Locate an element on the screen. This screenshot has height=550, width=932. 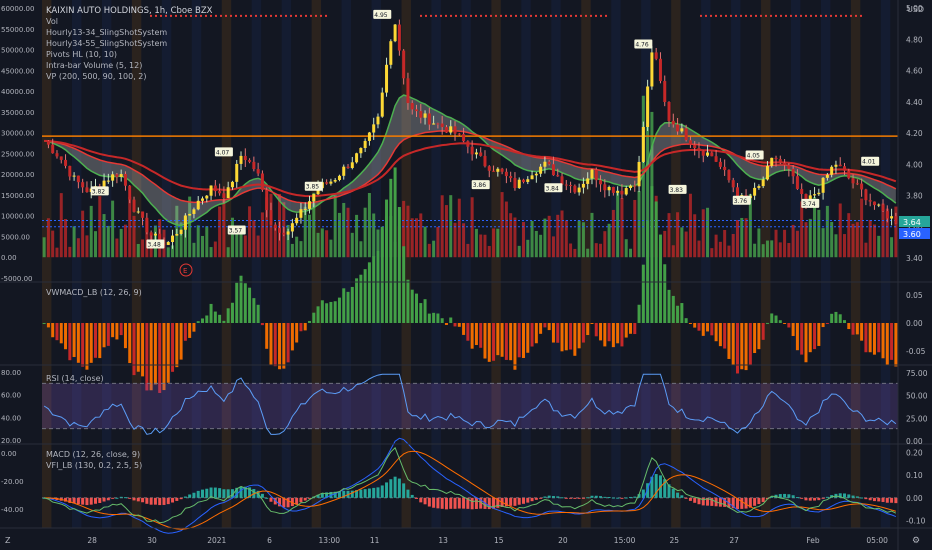
settings-gear-icon: ⚙ is located at coordinates (916, 541).